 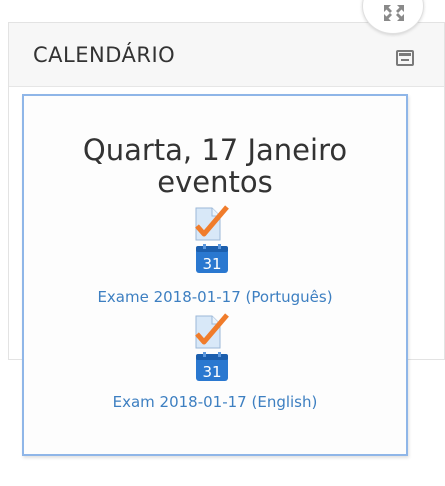 I want to click on block-header: CALENDÁRIO, so click(x=226, y=55).